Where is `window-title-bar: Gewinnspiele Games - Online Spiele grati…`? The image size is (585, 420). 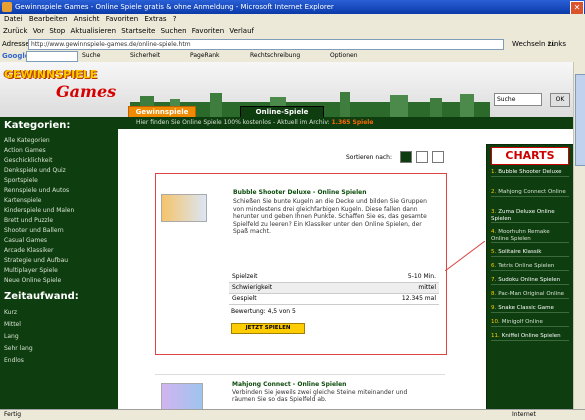
window-title-bar: Gewinnspiele Games - Online Spiele grati… is located at coordinates (292, 7).